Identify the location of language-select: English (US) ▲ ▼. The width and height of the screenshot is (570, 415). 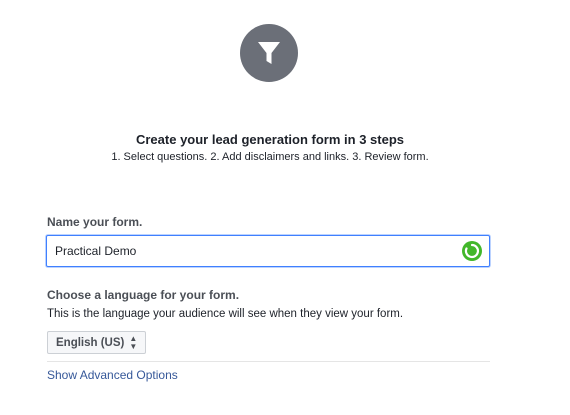
(97, 342).